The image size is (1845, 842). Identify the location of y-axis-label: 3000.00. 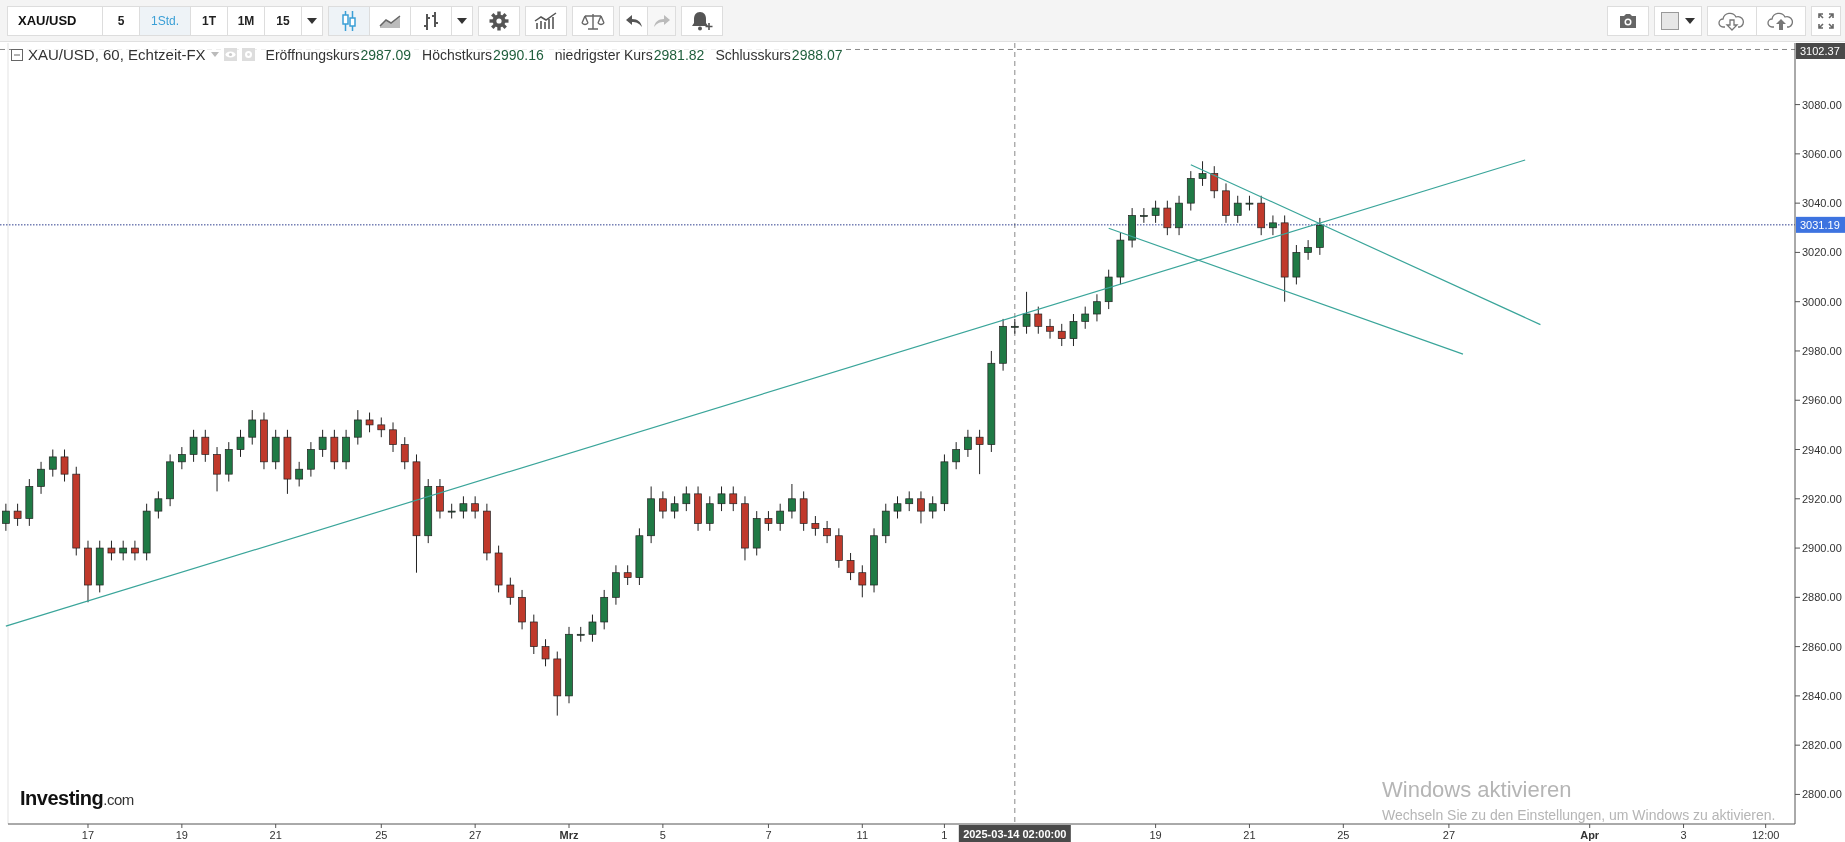
(1822, 301).